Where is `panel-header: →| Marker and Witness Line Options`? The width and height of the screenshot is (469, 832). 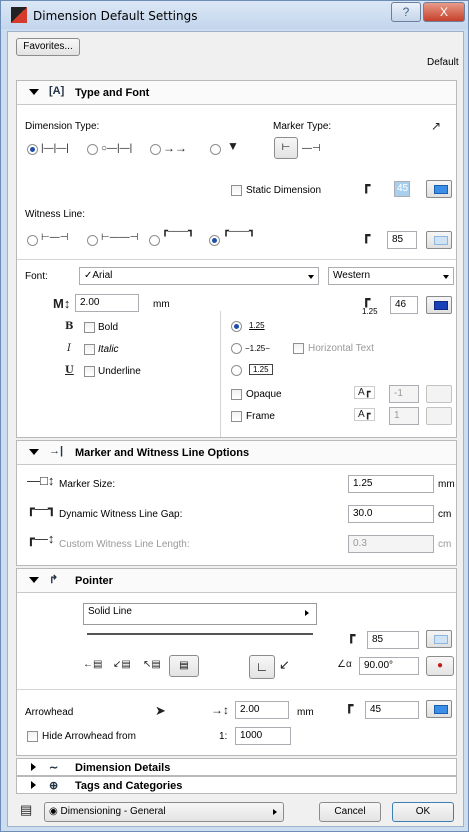
panel-header: →| Marker and Witness Line Options is located at coordinates (236, 453).